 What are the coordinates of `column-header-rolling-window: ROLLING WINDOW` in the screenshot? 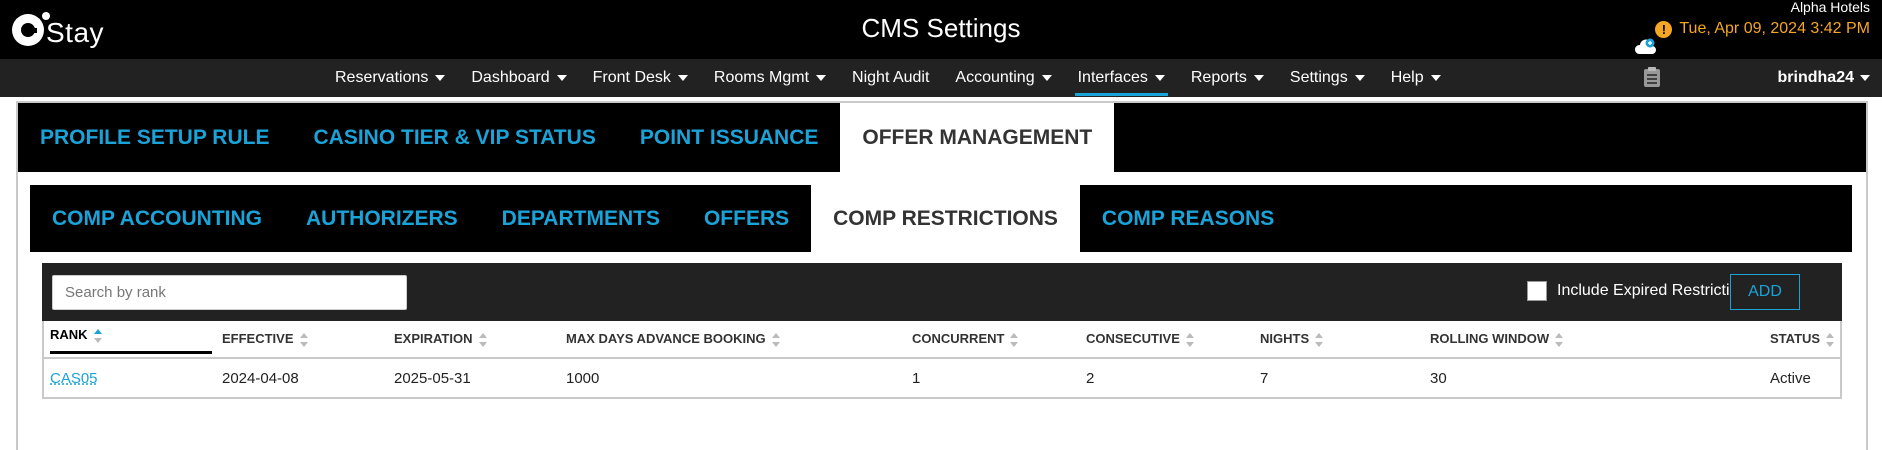 It's located at (1594, 339).